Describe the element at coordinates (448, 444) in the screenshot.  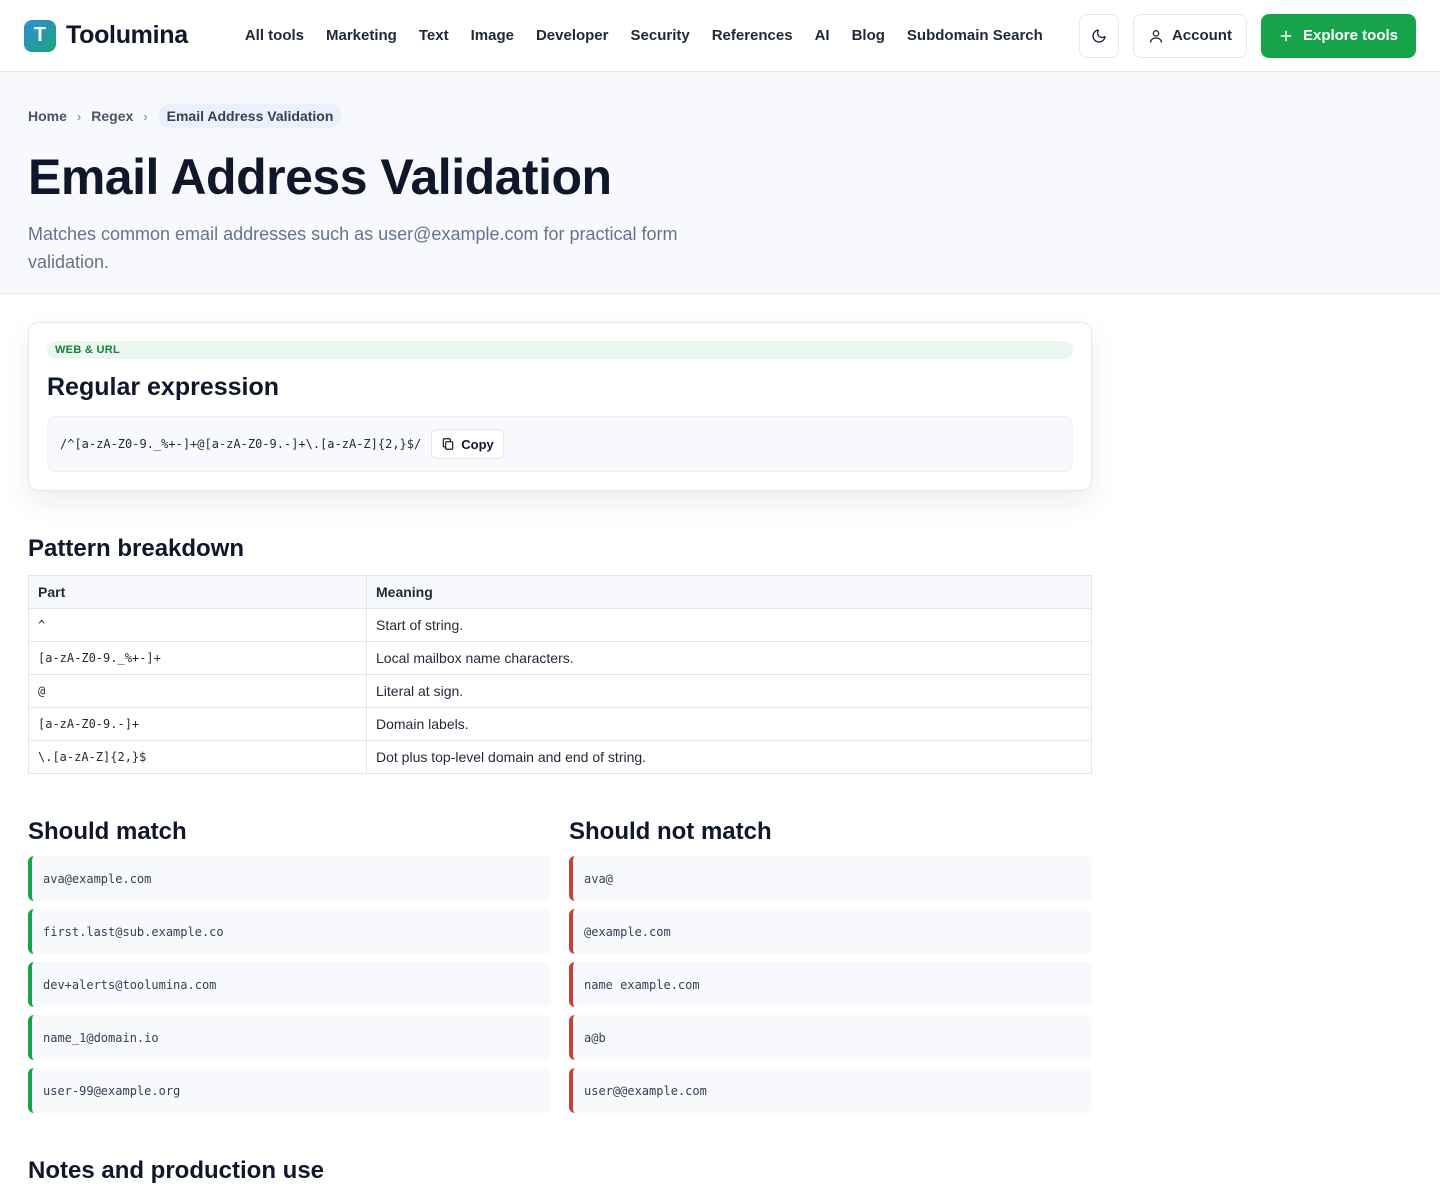
I see `copy-icon` at that location.